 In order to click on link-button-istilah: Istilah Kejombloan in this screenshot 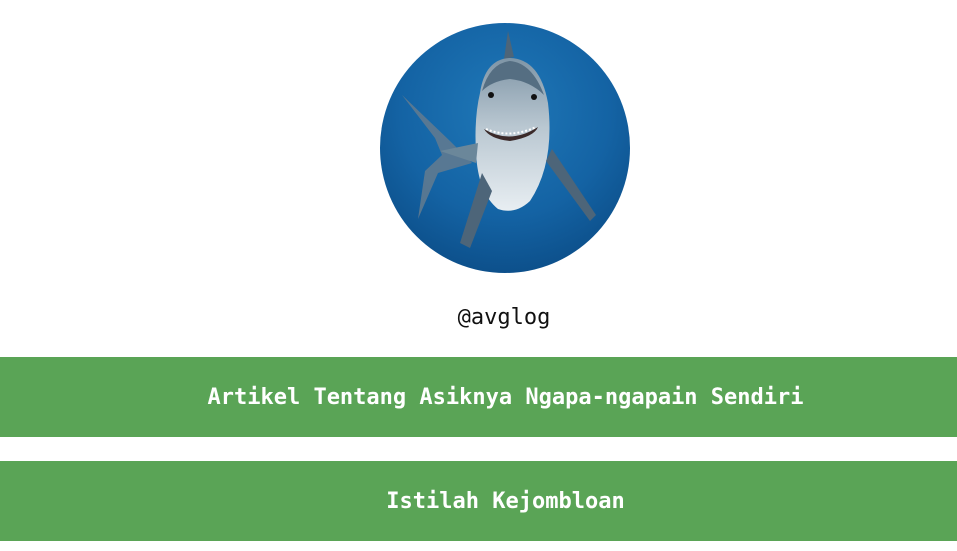, I will do `click(478, 501)`.